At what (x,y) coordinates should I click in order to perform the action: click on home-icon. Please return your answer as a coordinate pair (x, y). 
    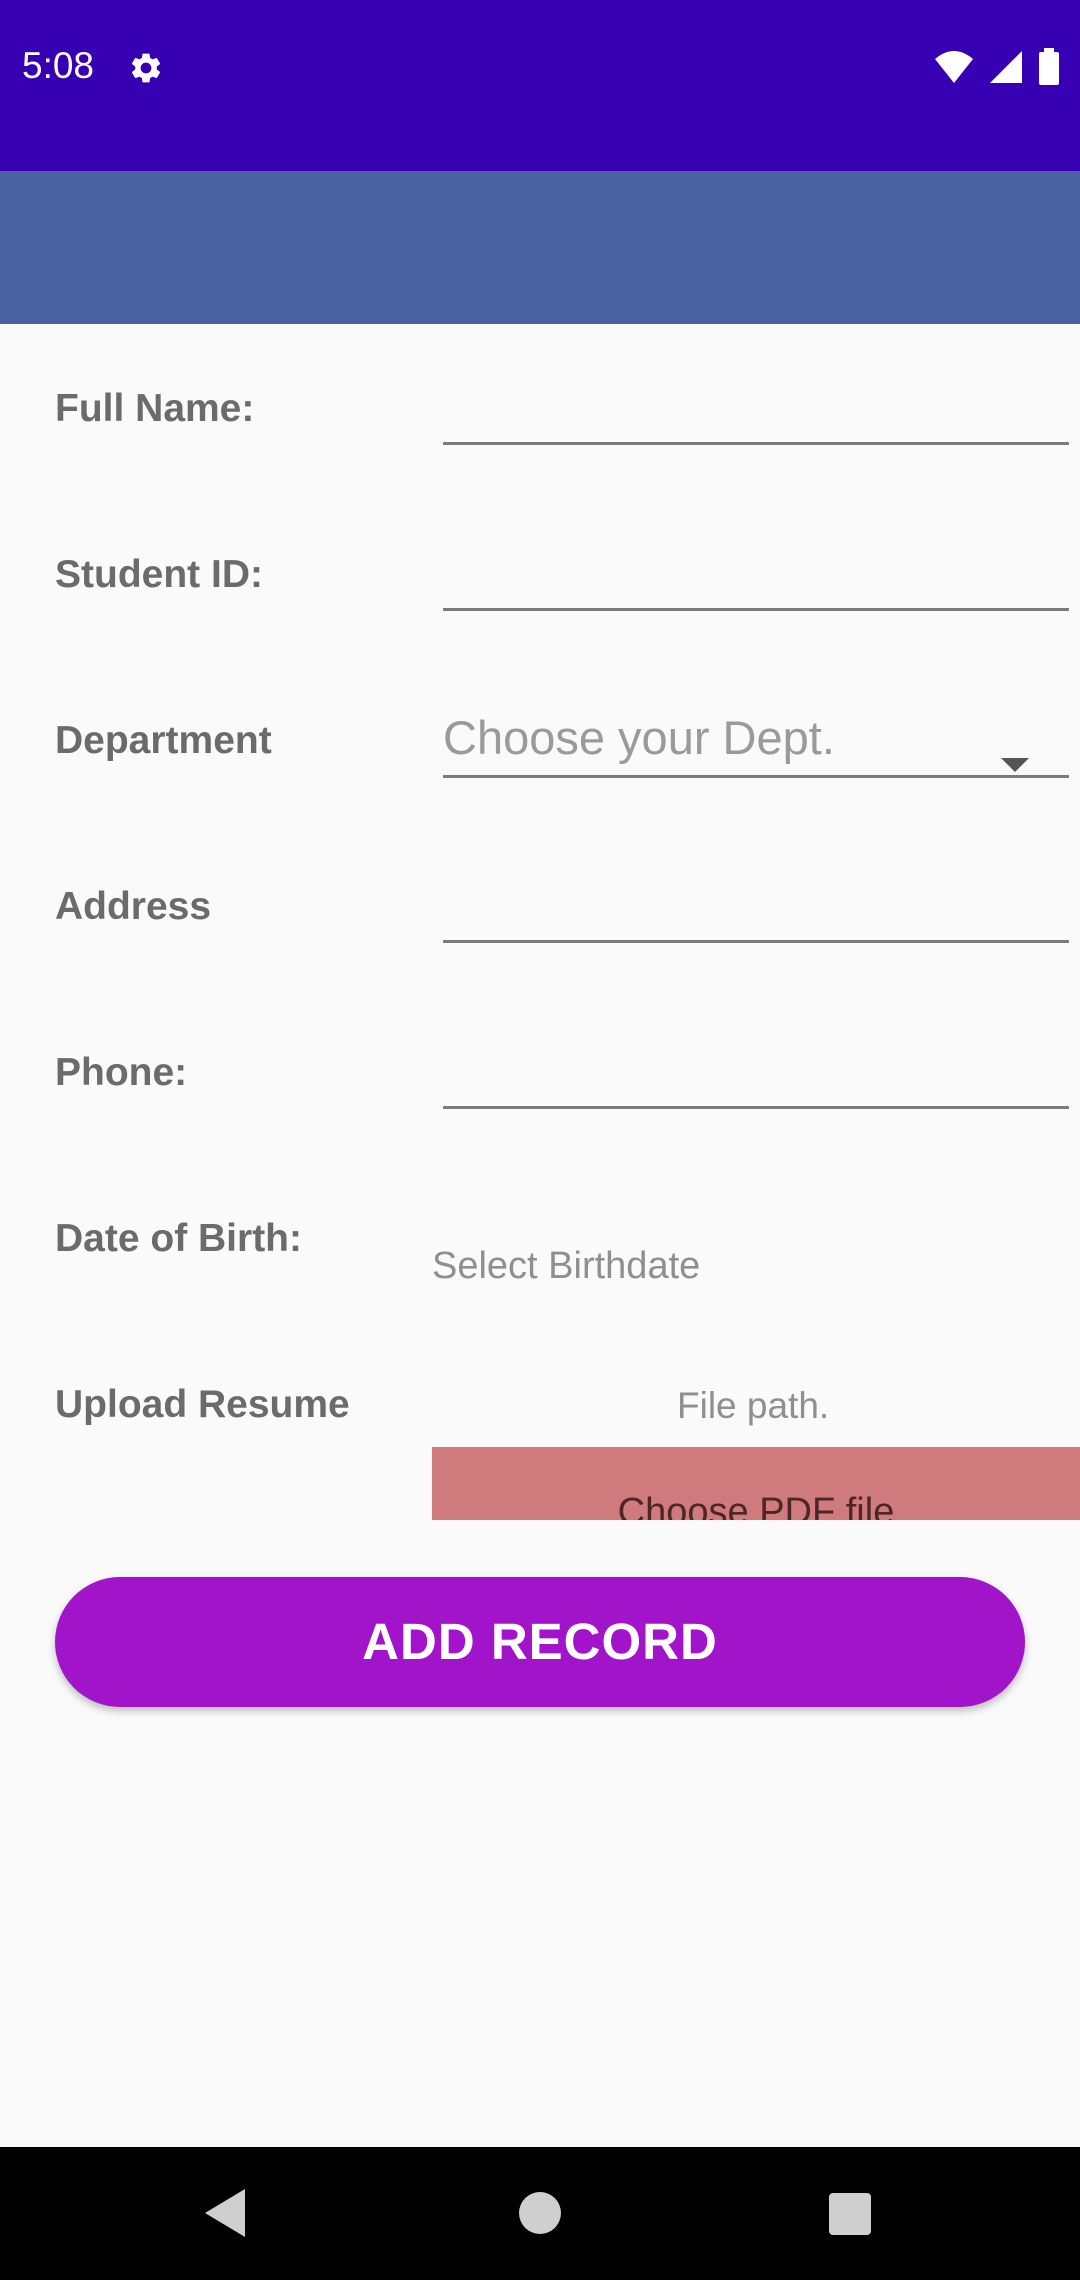
    Looking at the image, I should click on (540, 2213).